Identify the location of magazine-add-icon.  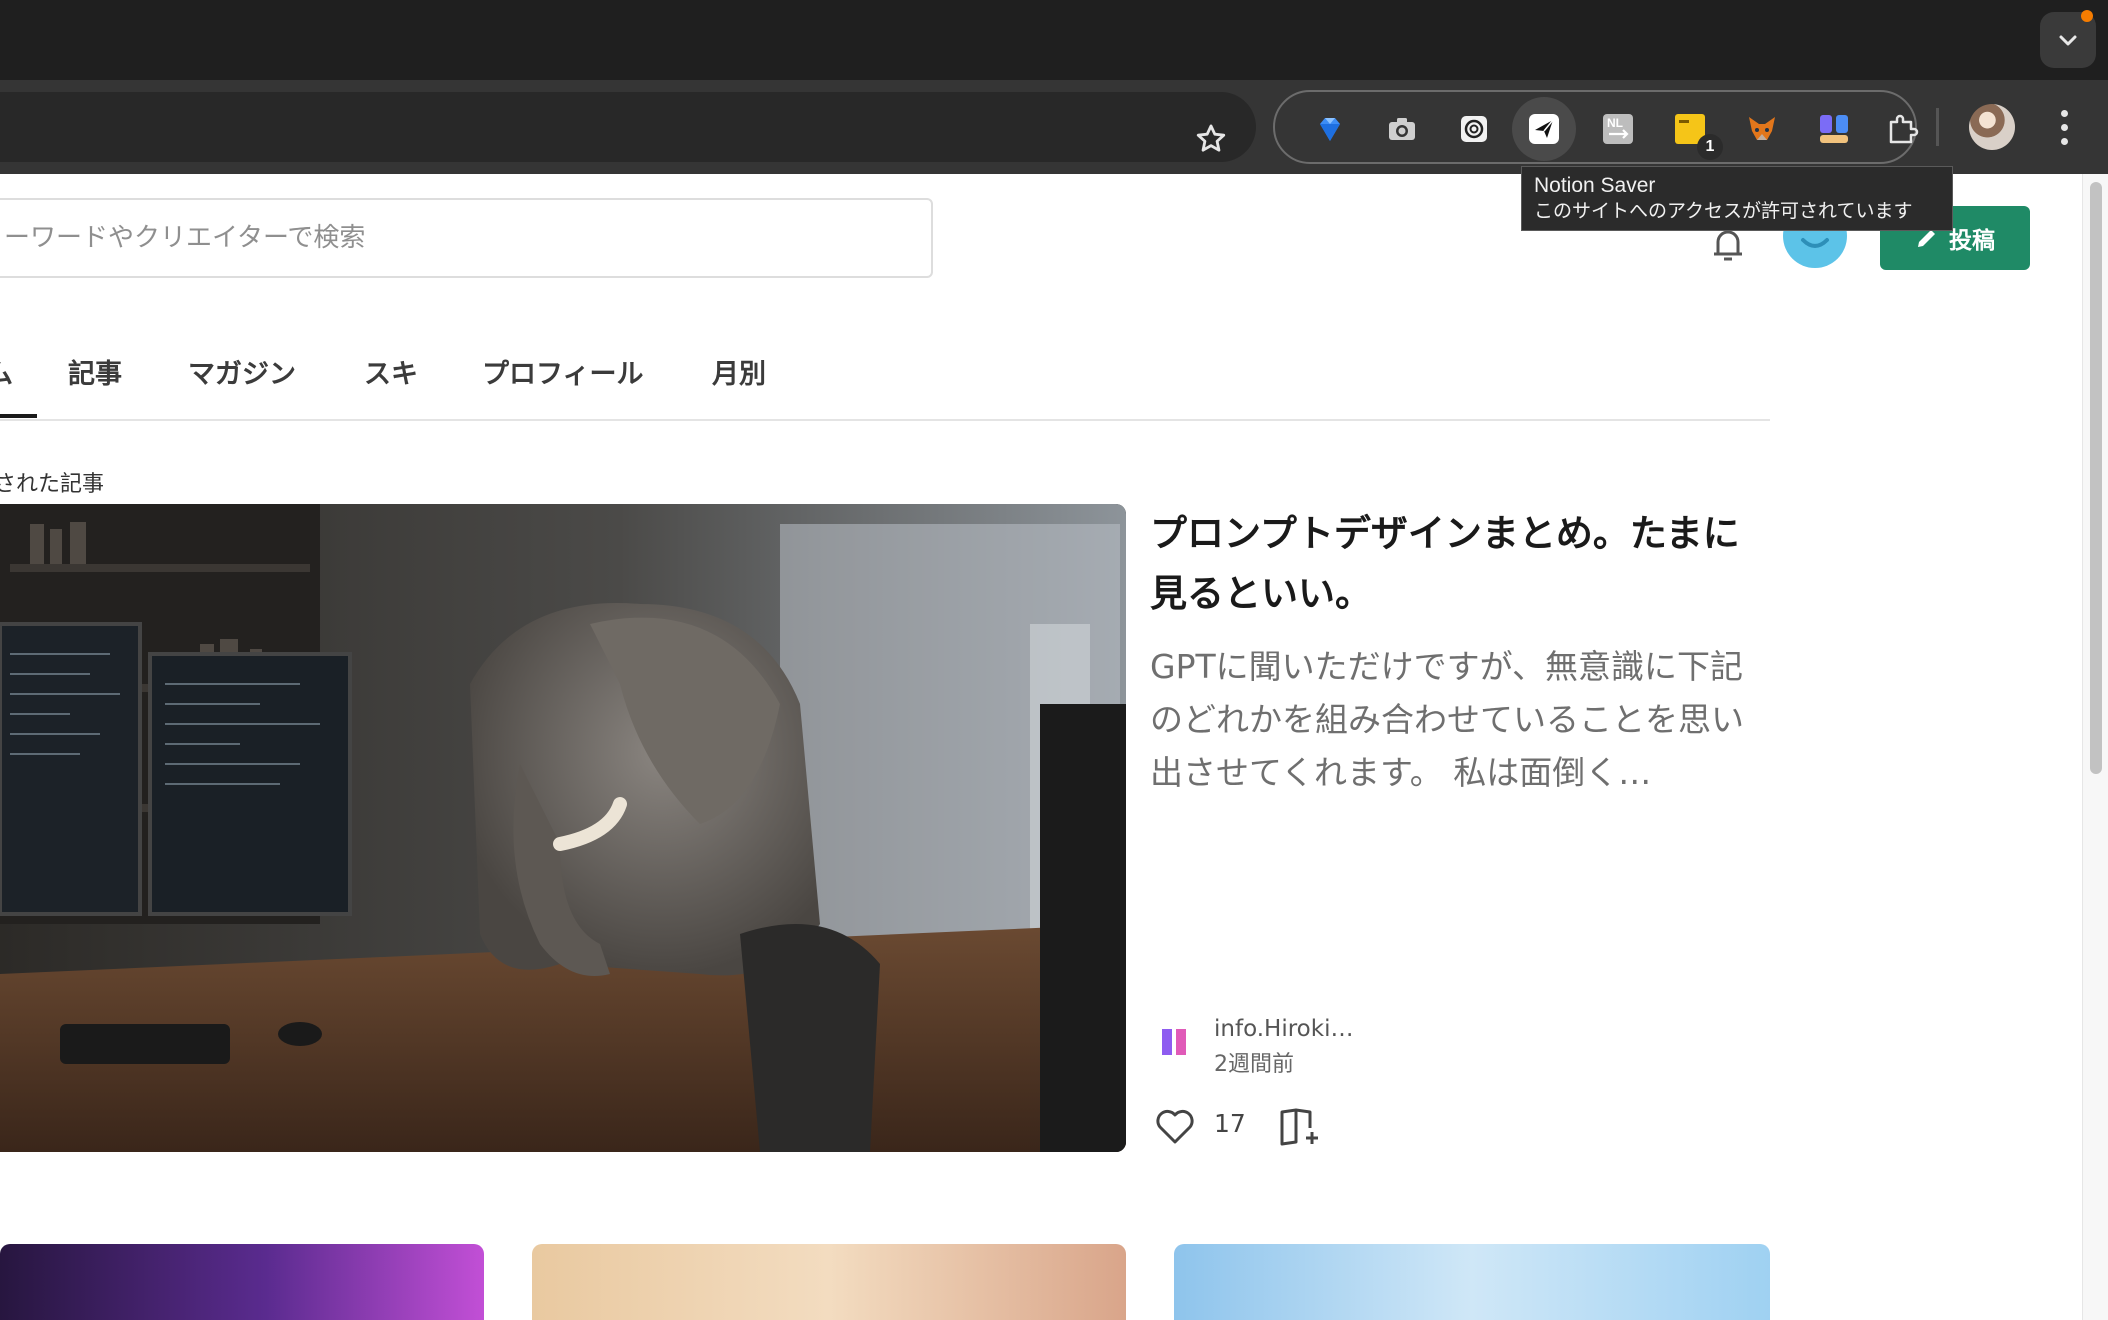
(1299, 1127).